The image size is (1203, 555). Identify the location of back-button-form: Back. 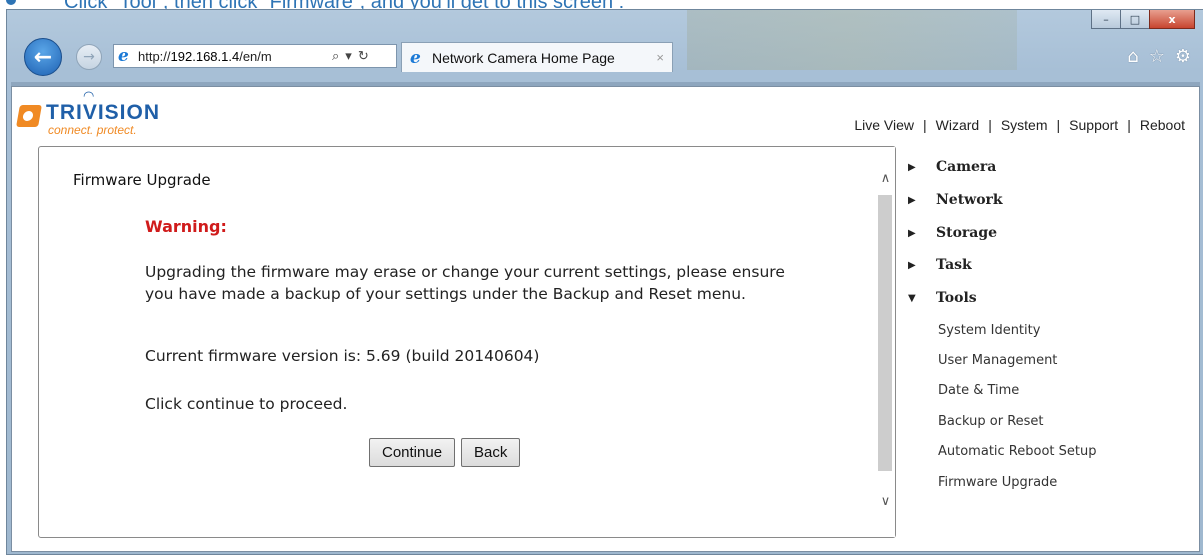
(491, 452).